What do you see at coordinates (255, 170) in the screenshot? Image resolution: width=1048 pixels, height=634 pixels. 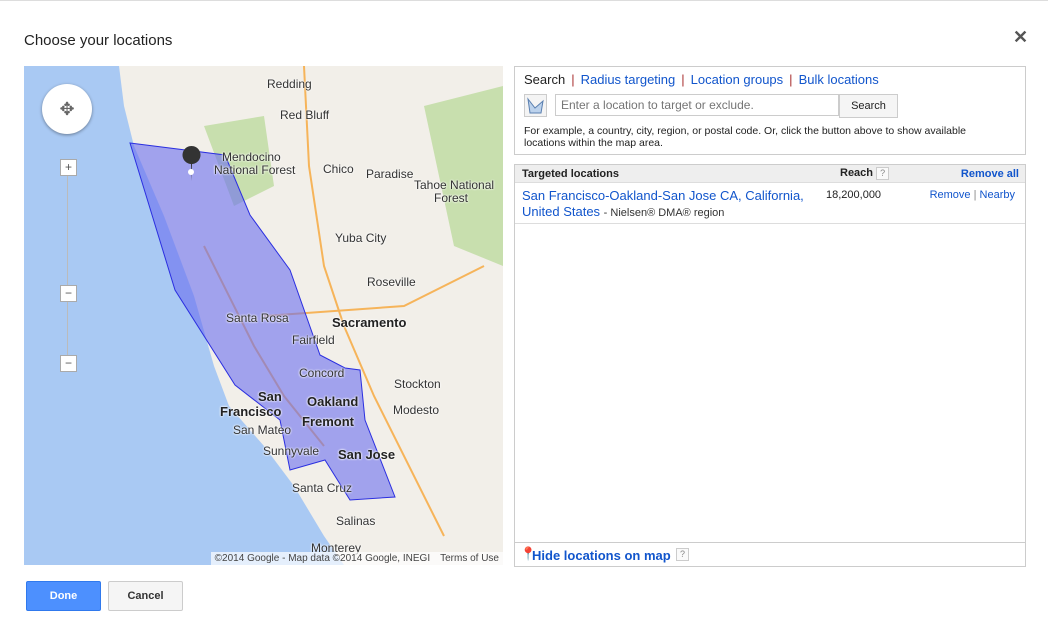 I see `city-label: National Forest` at bounding box center [255, 170].